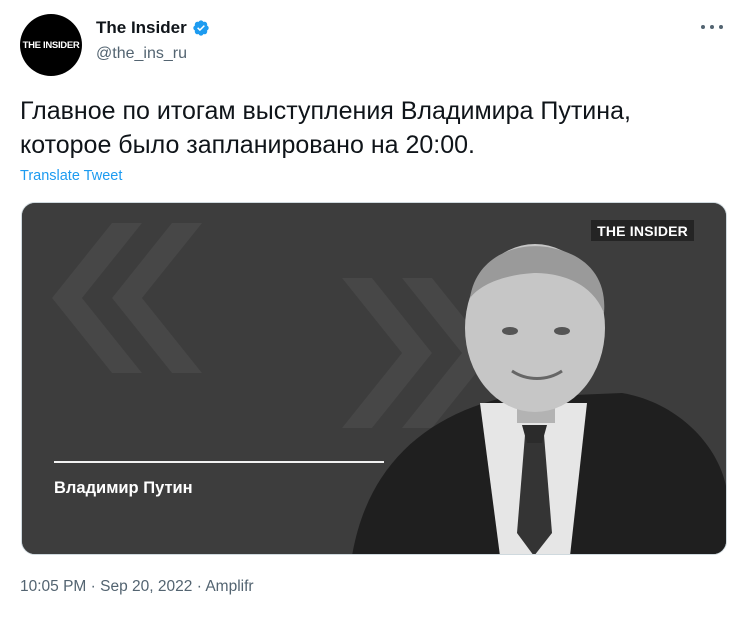 The image size is (737, 620). Describe the element at coordinates (229, 586) in the screenshot. I see `tweet-source: Amplifr` at that location.